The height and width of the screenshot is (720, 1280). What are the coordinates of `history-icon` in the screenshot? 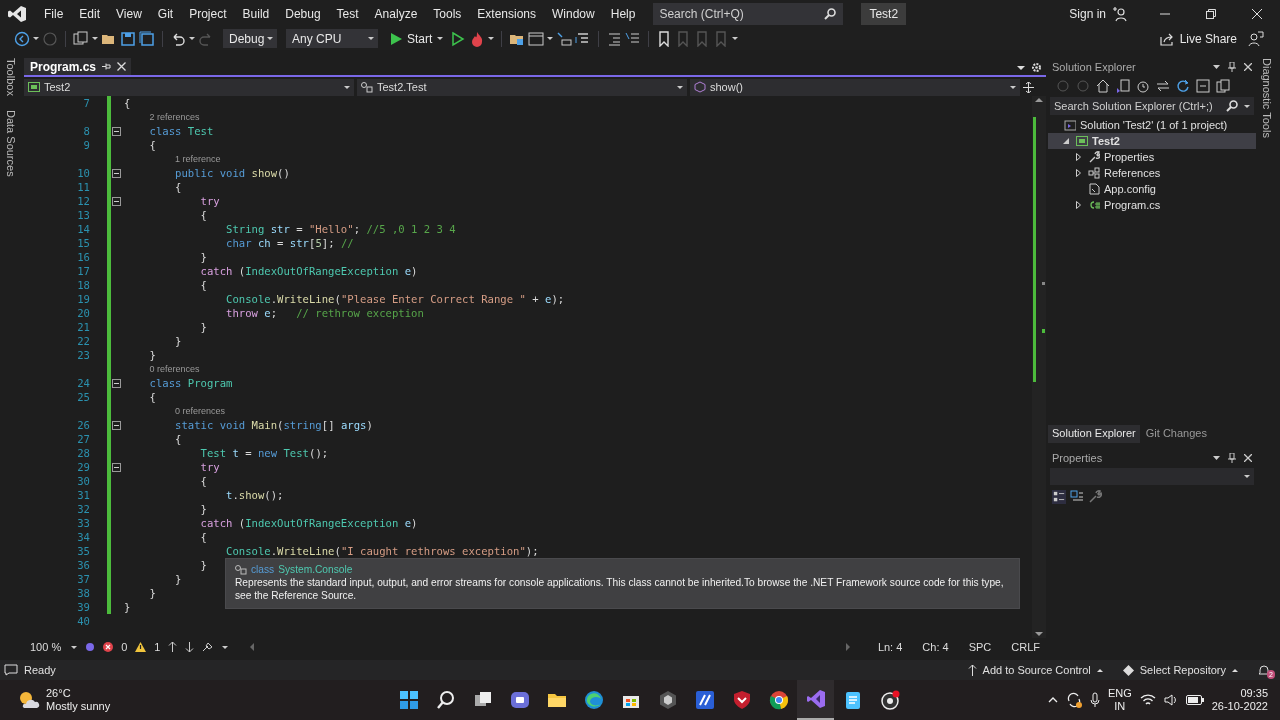 It's located at (1143, 86).